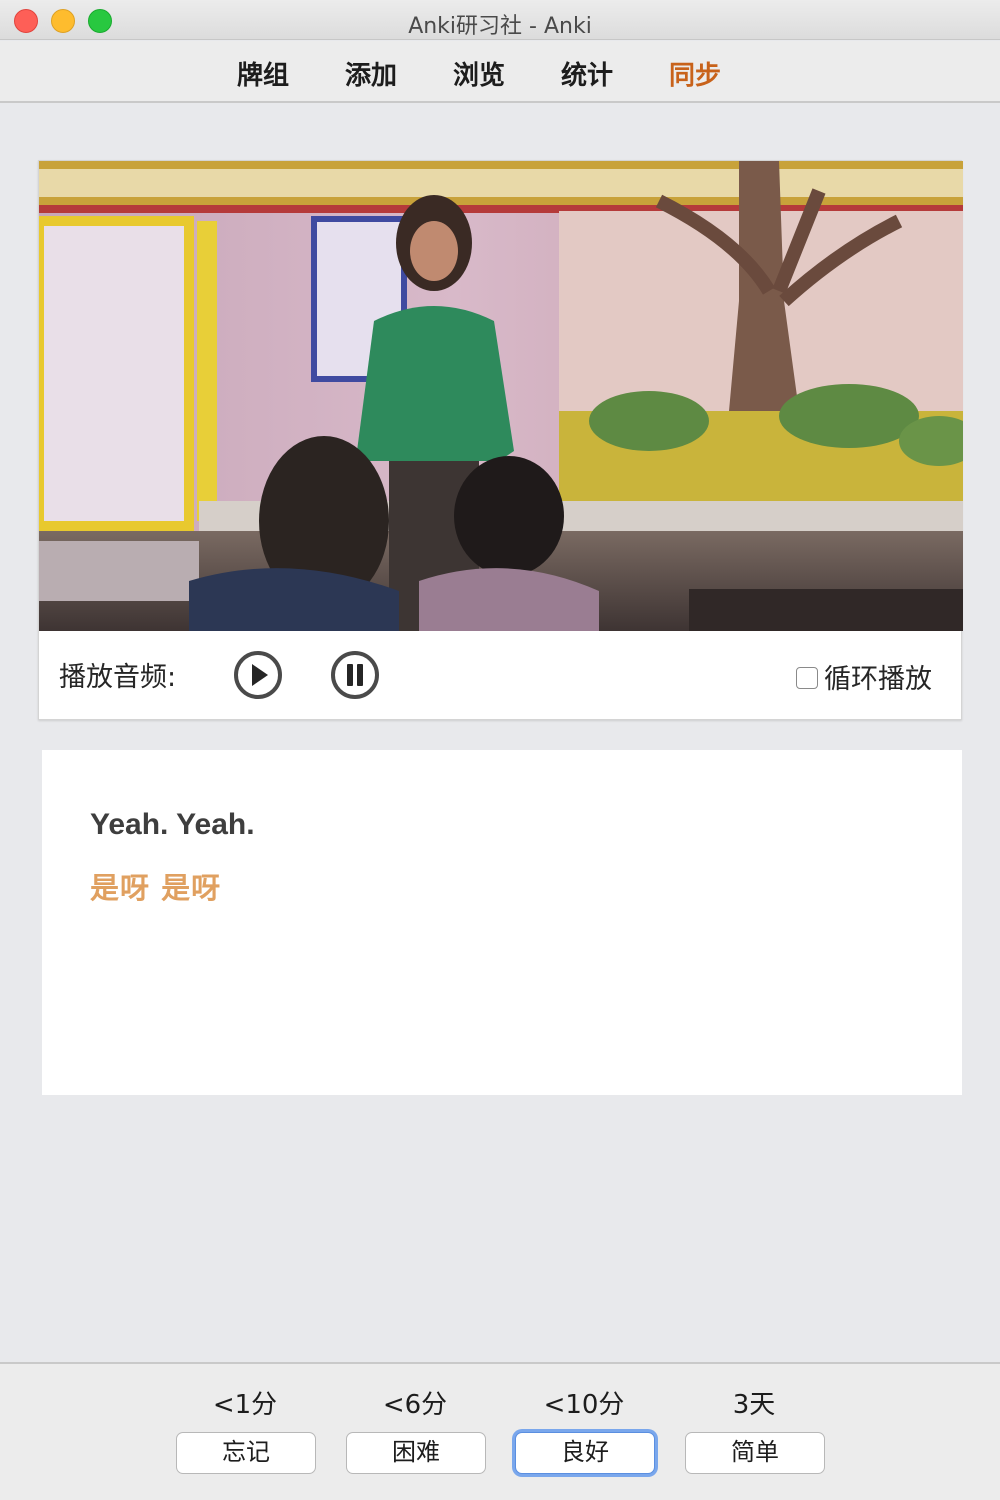  I want to click on interval-again: <1分, so click(245, 1405).